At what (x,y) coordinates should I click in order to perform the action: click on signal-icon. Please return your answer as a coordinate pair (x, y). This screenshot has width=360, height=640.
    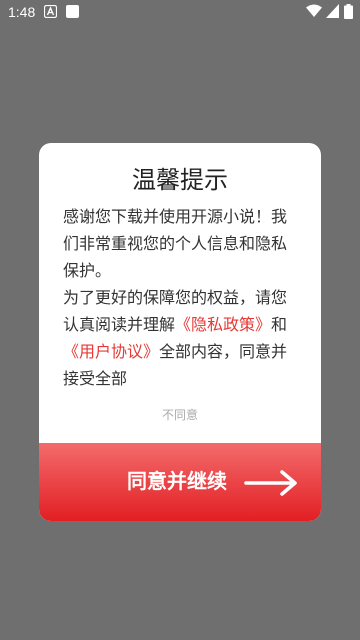
    Looking at the image, I should click on (332, 11).